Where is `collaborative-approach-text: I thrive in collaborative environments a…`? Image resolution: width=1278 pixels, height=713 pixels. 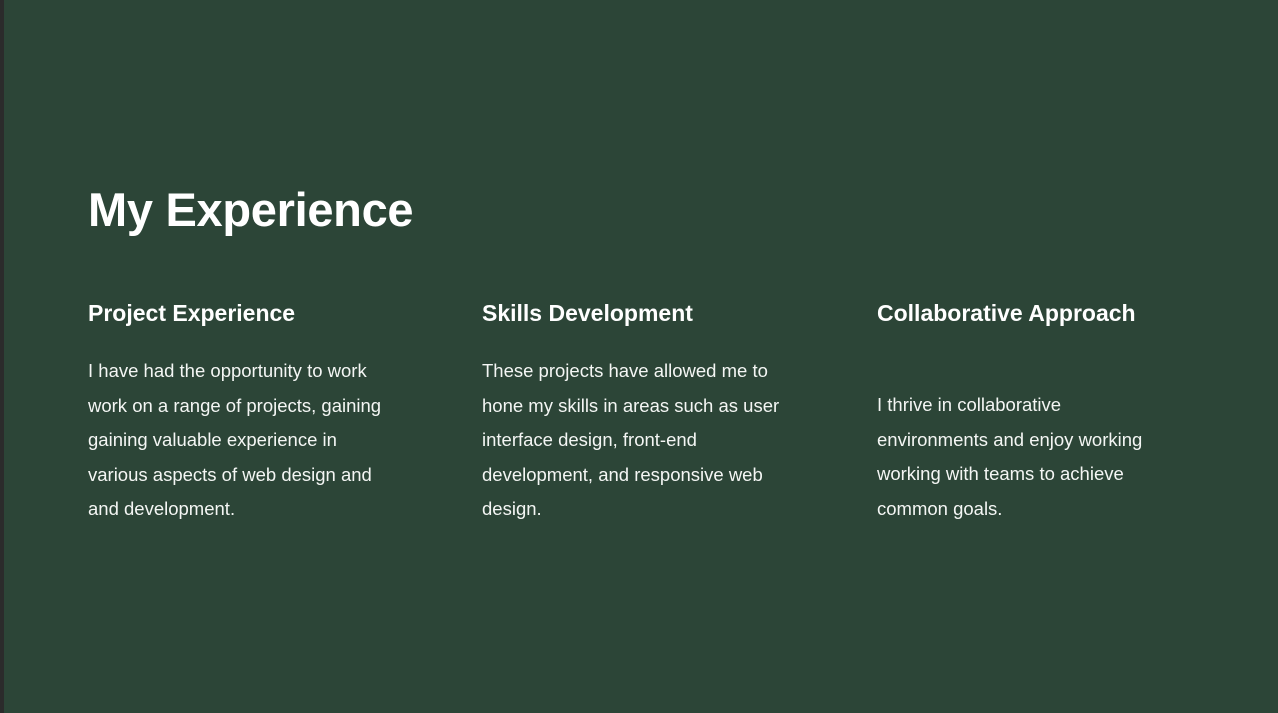
collaborative-approach-text: I thrive in collaborative environments a… is located at coordinates (1010, 456).